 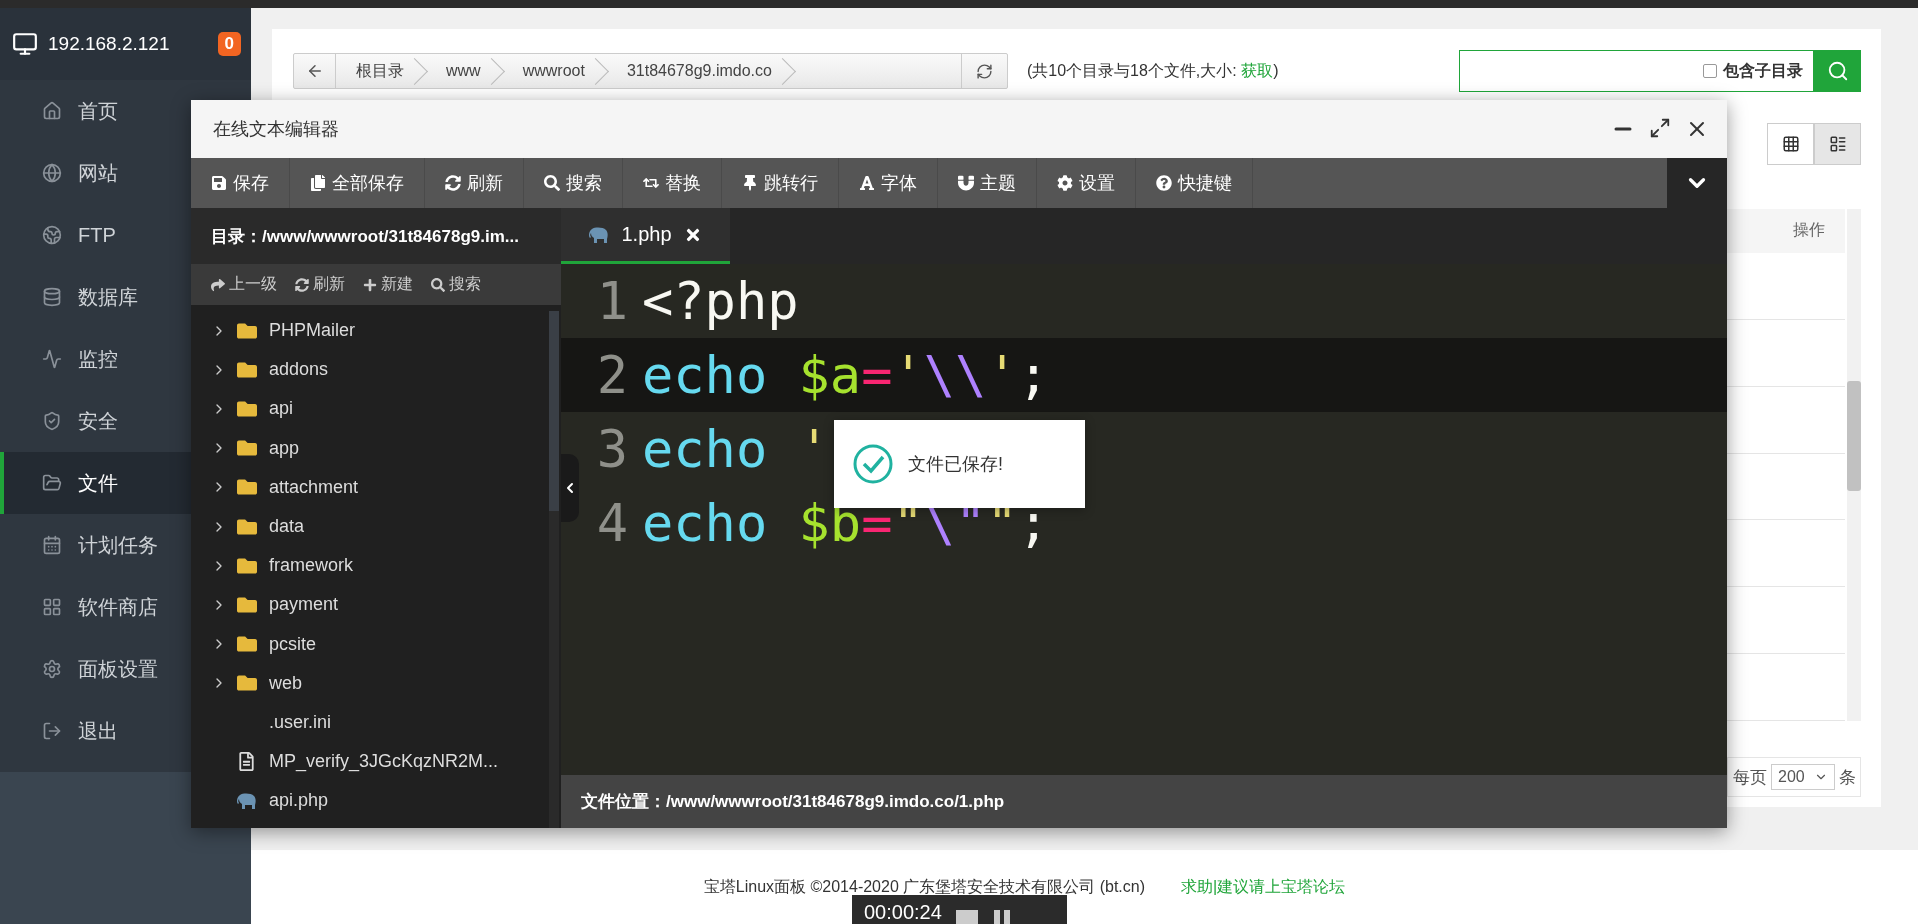 What do you see at coordinates (750, 183) in the screenshot?
I see `pin-icon` at bounding box center [750, 183].